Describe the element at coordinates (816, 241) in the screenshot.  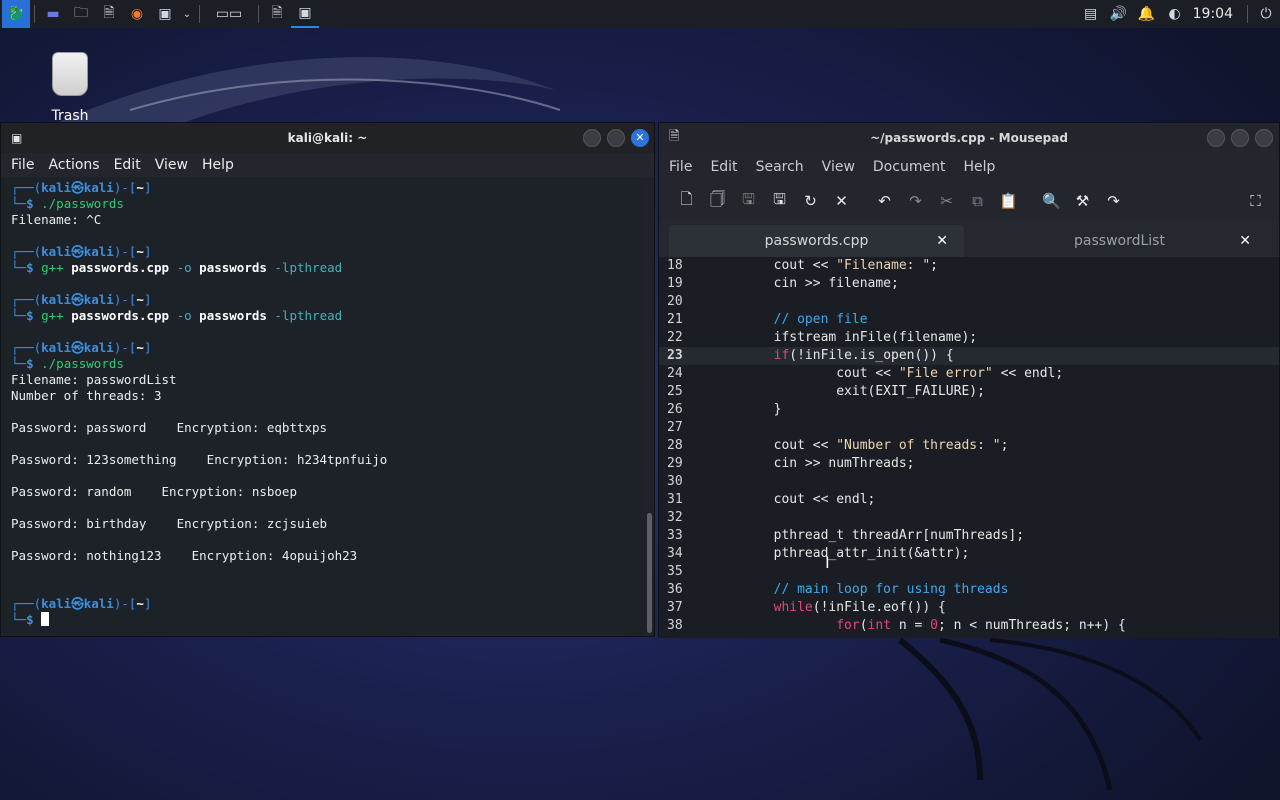
I see `tab-passwords-cpp: passwords.cpp ✕` at that location.